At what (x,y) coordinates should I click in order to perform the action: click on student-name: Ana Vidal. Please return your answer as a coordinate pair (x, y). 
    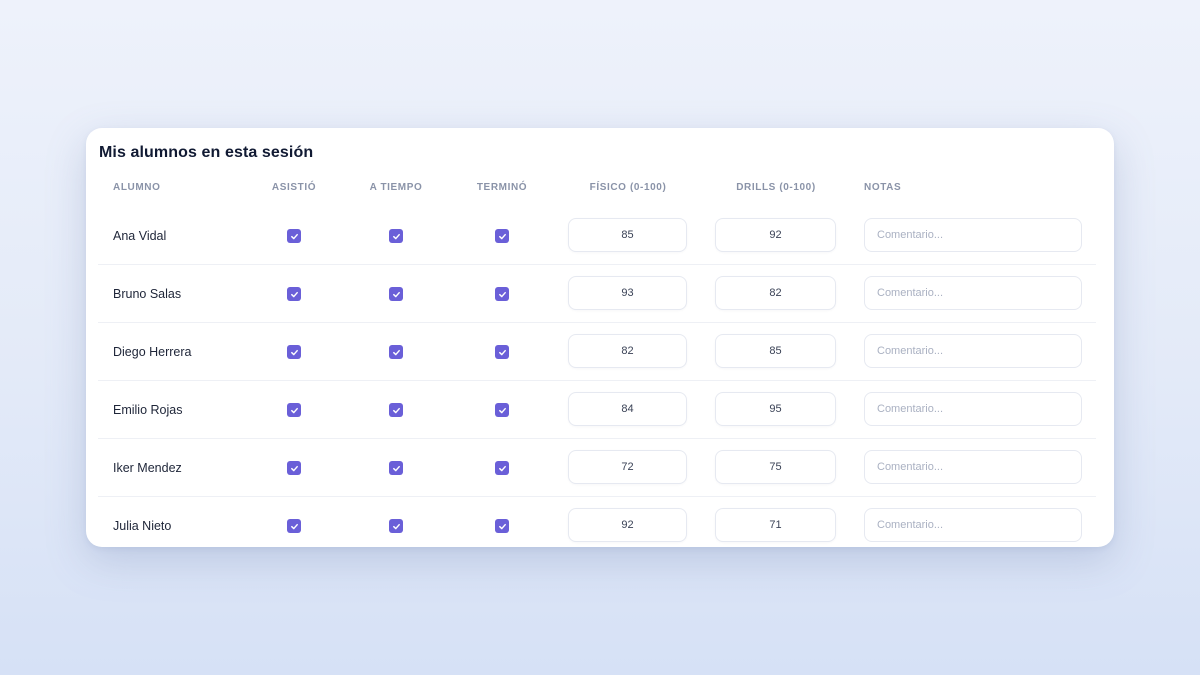
    Looking at the image, I should click on (140, 236).